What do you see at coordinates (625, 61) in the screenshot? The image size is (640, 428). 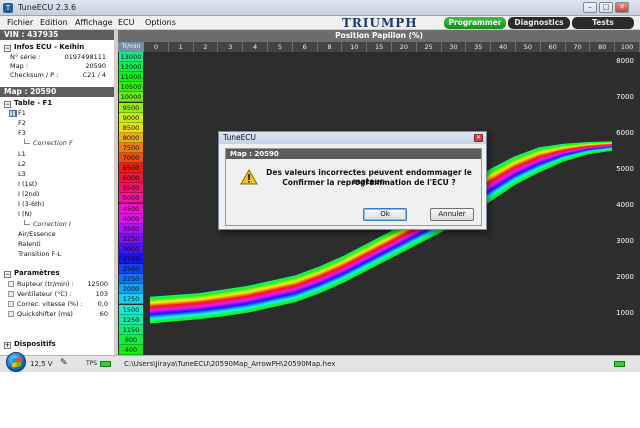 I see `y-tick-label: 8000` at bounding box center [625, 61].